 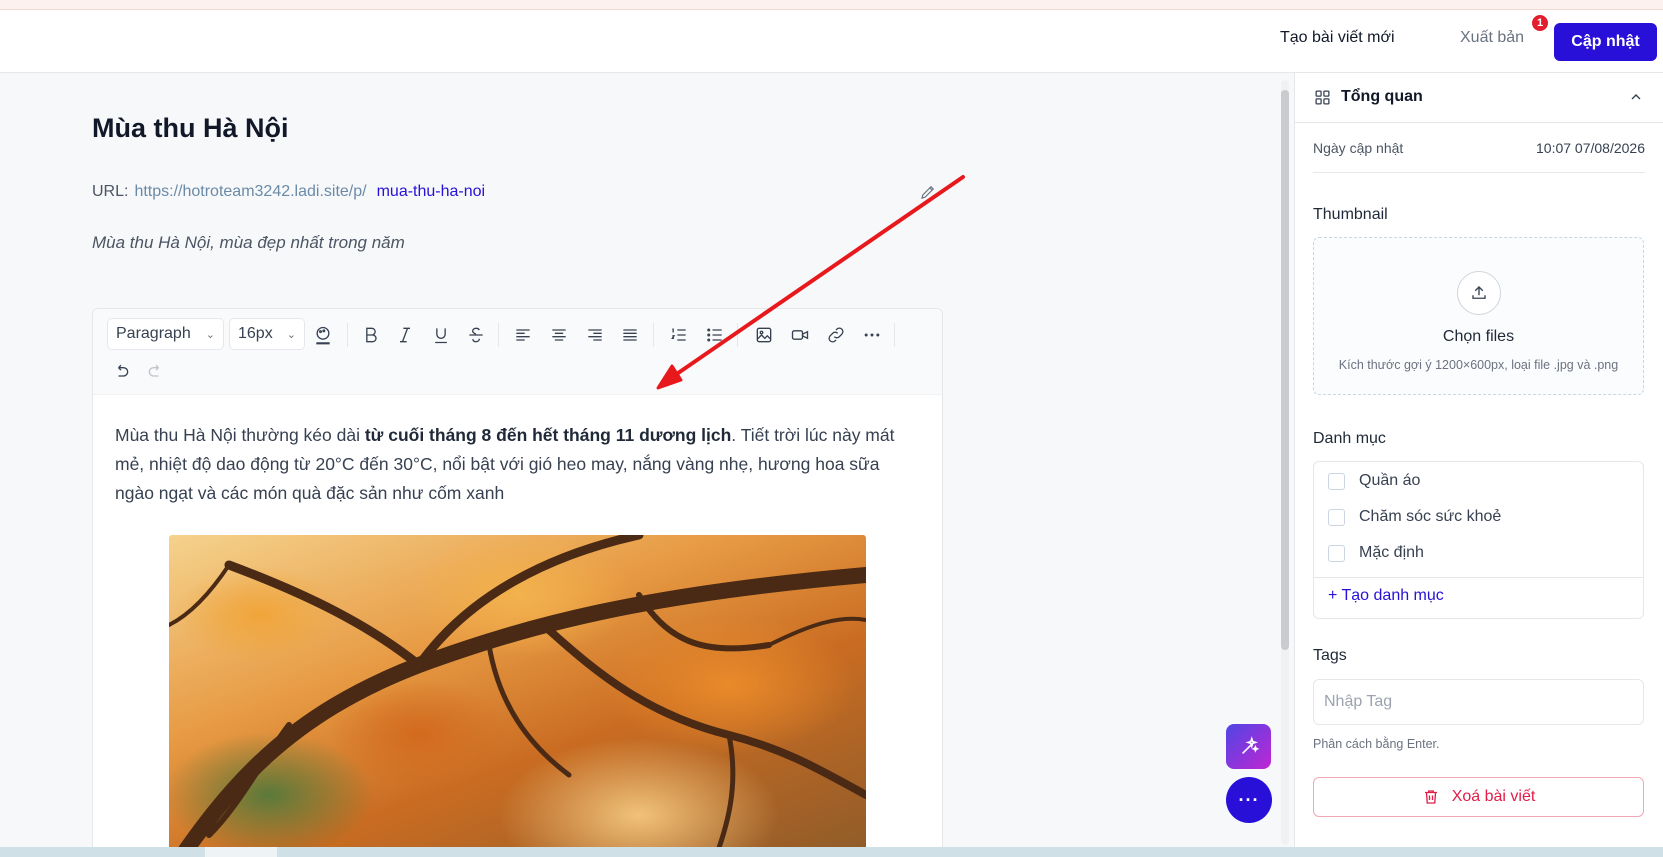 What do you see at coordinates (517, 352) in the screenshot?
I see `editor-toolbar: Paragraph ⌄ 16px ⌄` at bounding box center [517, 352].